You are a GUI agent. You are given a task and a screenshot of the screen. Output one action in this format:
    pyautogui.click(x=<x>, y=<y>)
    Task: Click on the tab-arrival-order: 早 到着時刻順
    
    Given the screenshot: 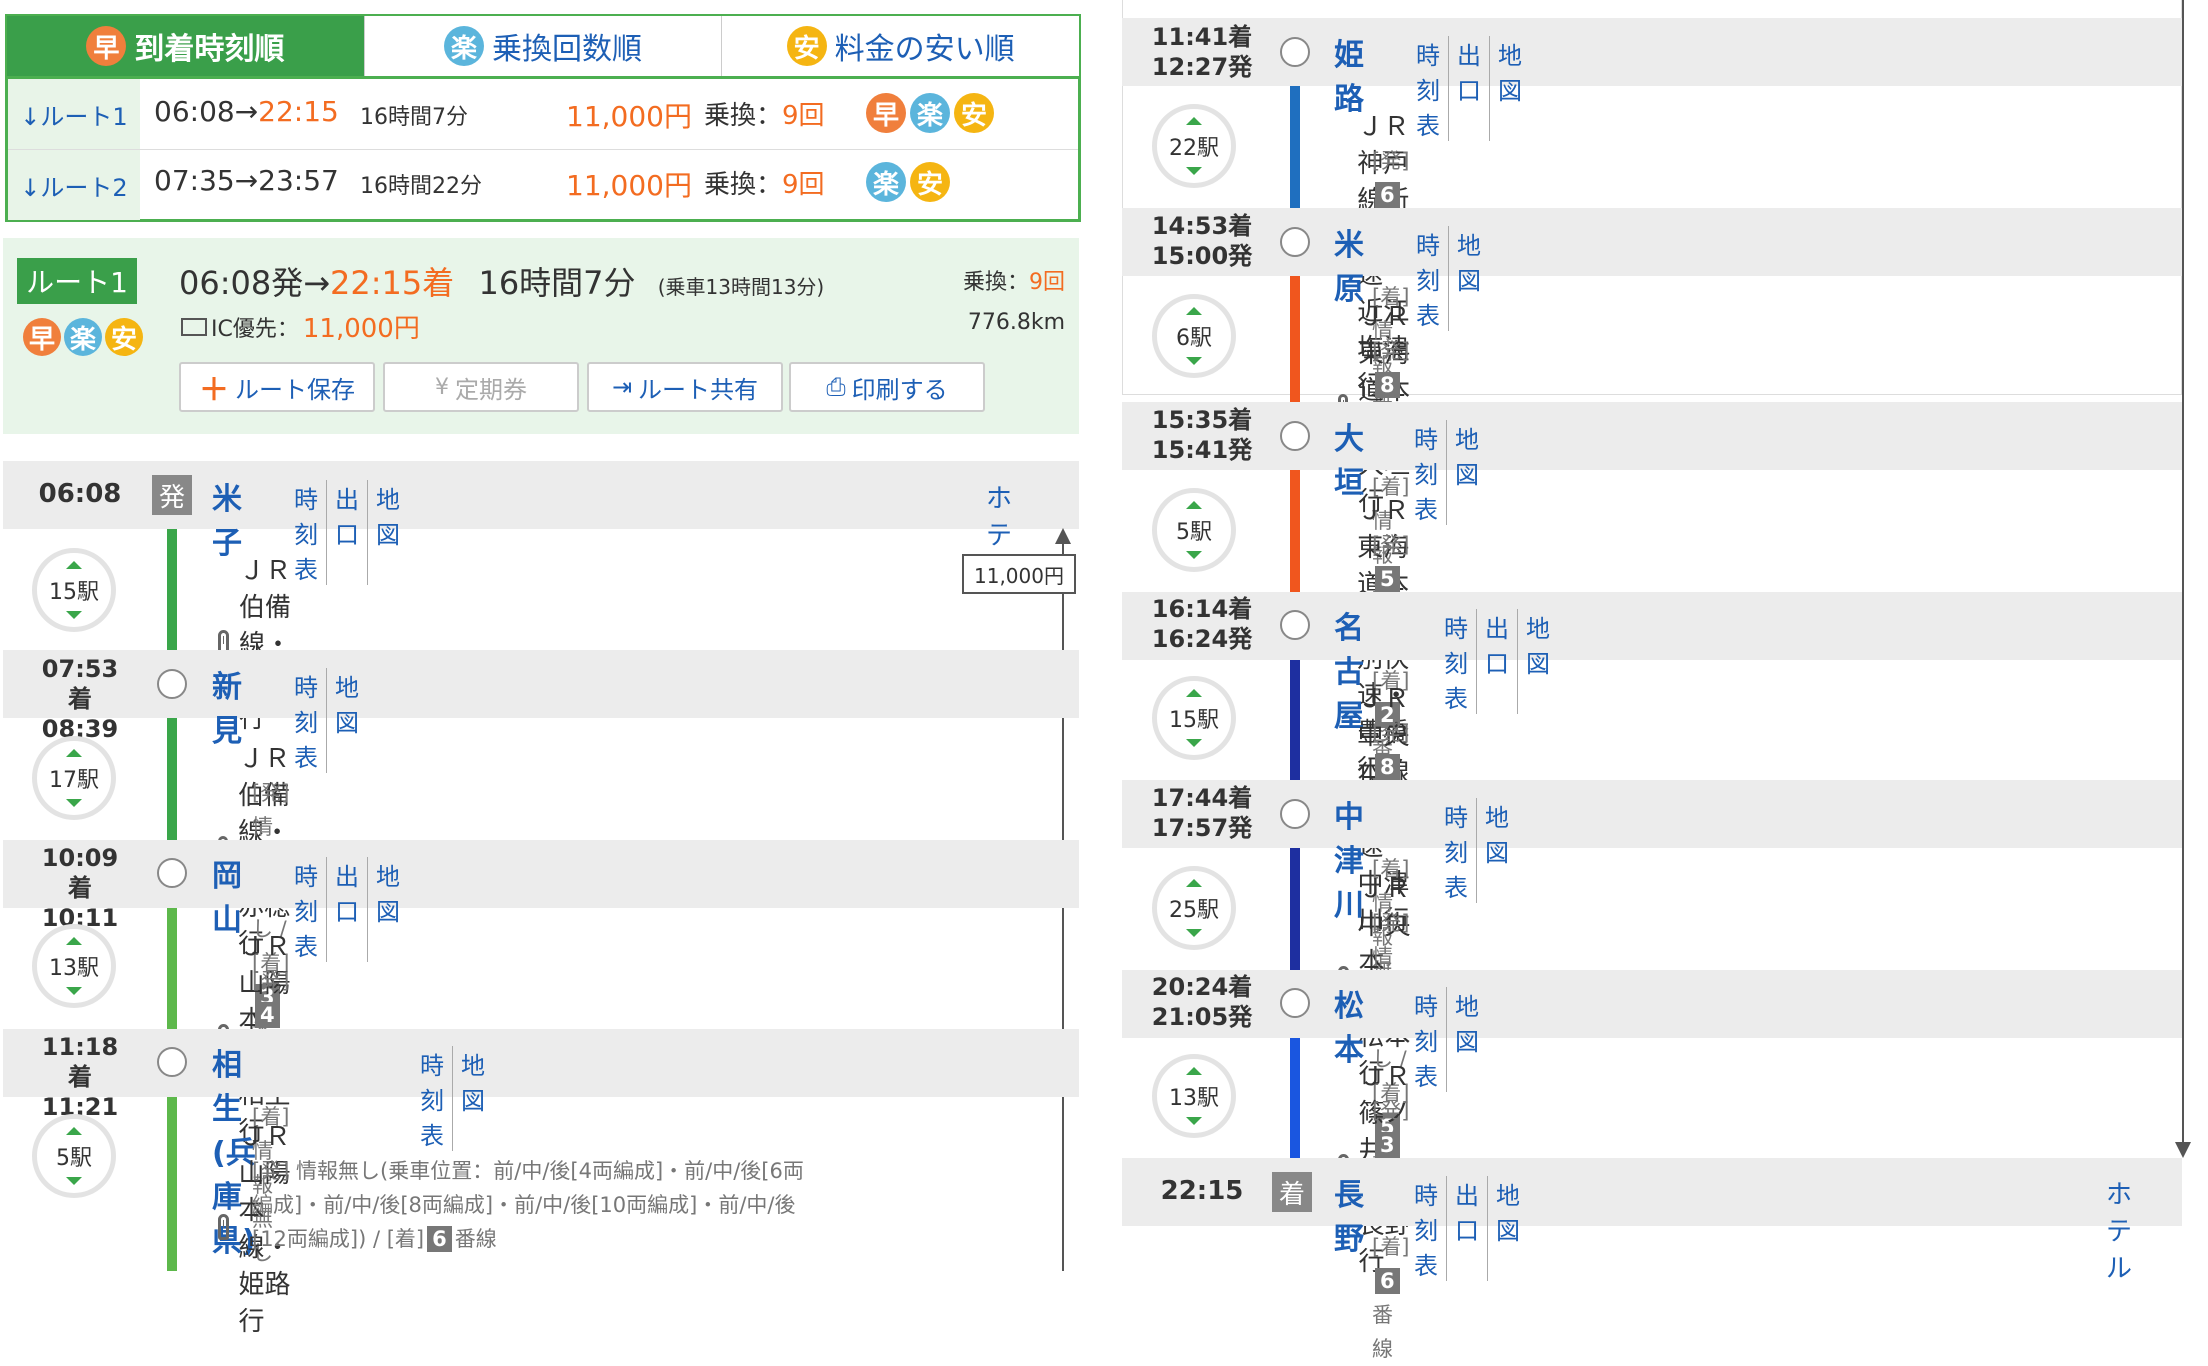 What is the action you would take?
    pyautogui.click(x=186, y=46)
    